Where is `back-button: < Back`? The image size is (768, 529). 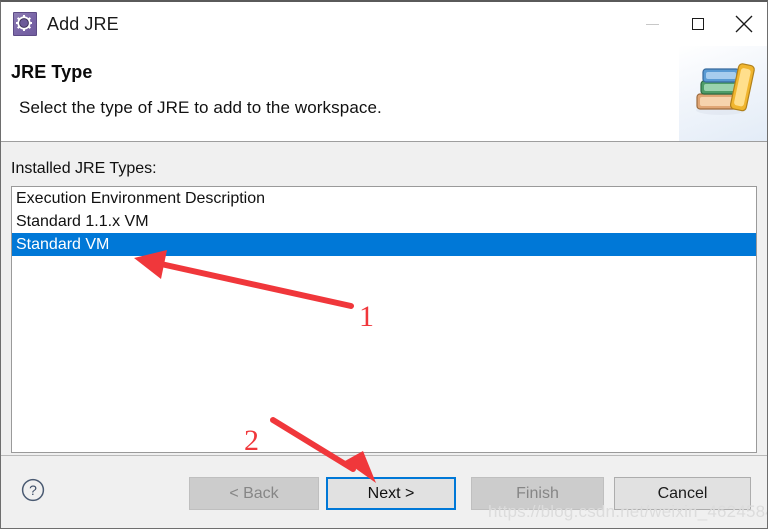 back-button: < Back is located at coordinates (254, 493).